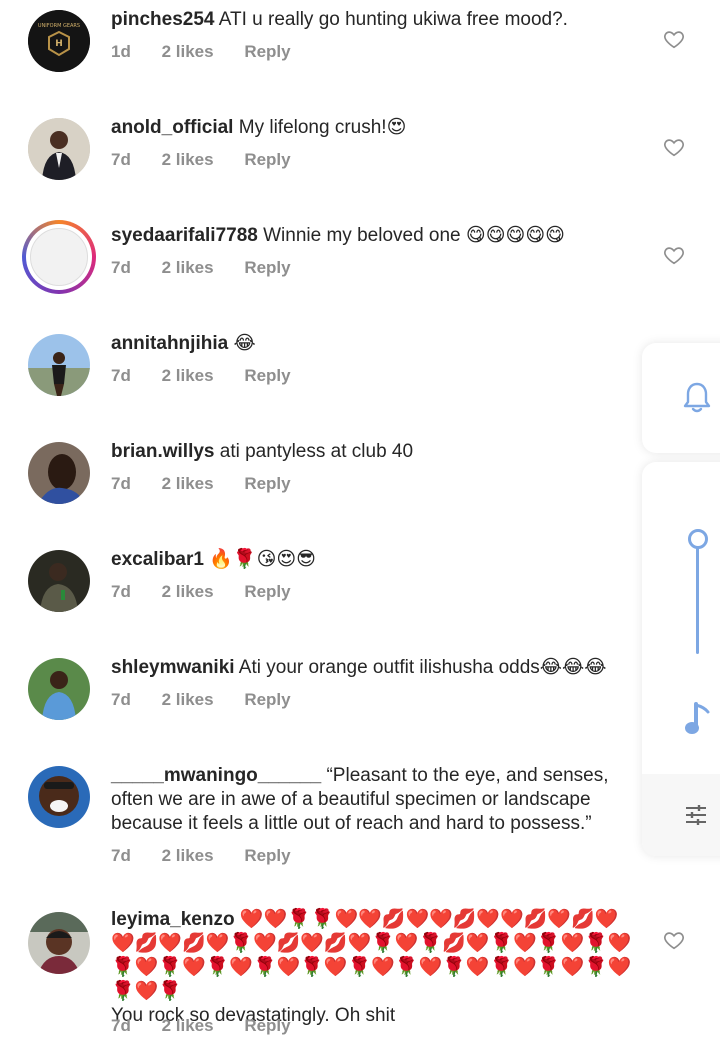  What do you see at coordinates (244, 343) in the screenshot?
I see `comment-body: 😂` at bounding box center [244, 343].